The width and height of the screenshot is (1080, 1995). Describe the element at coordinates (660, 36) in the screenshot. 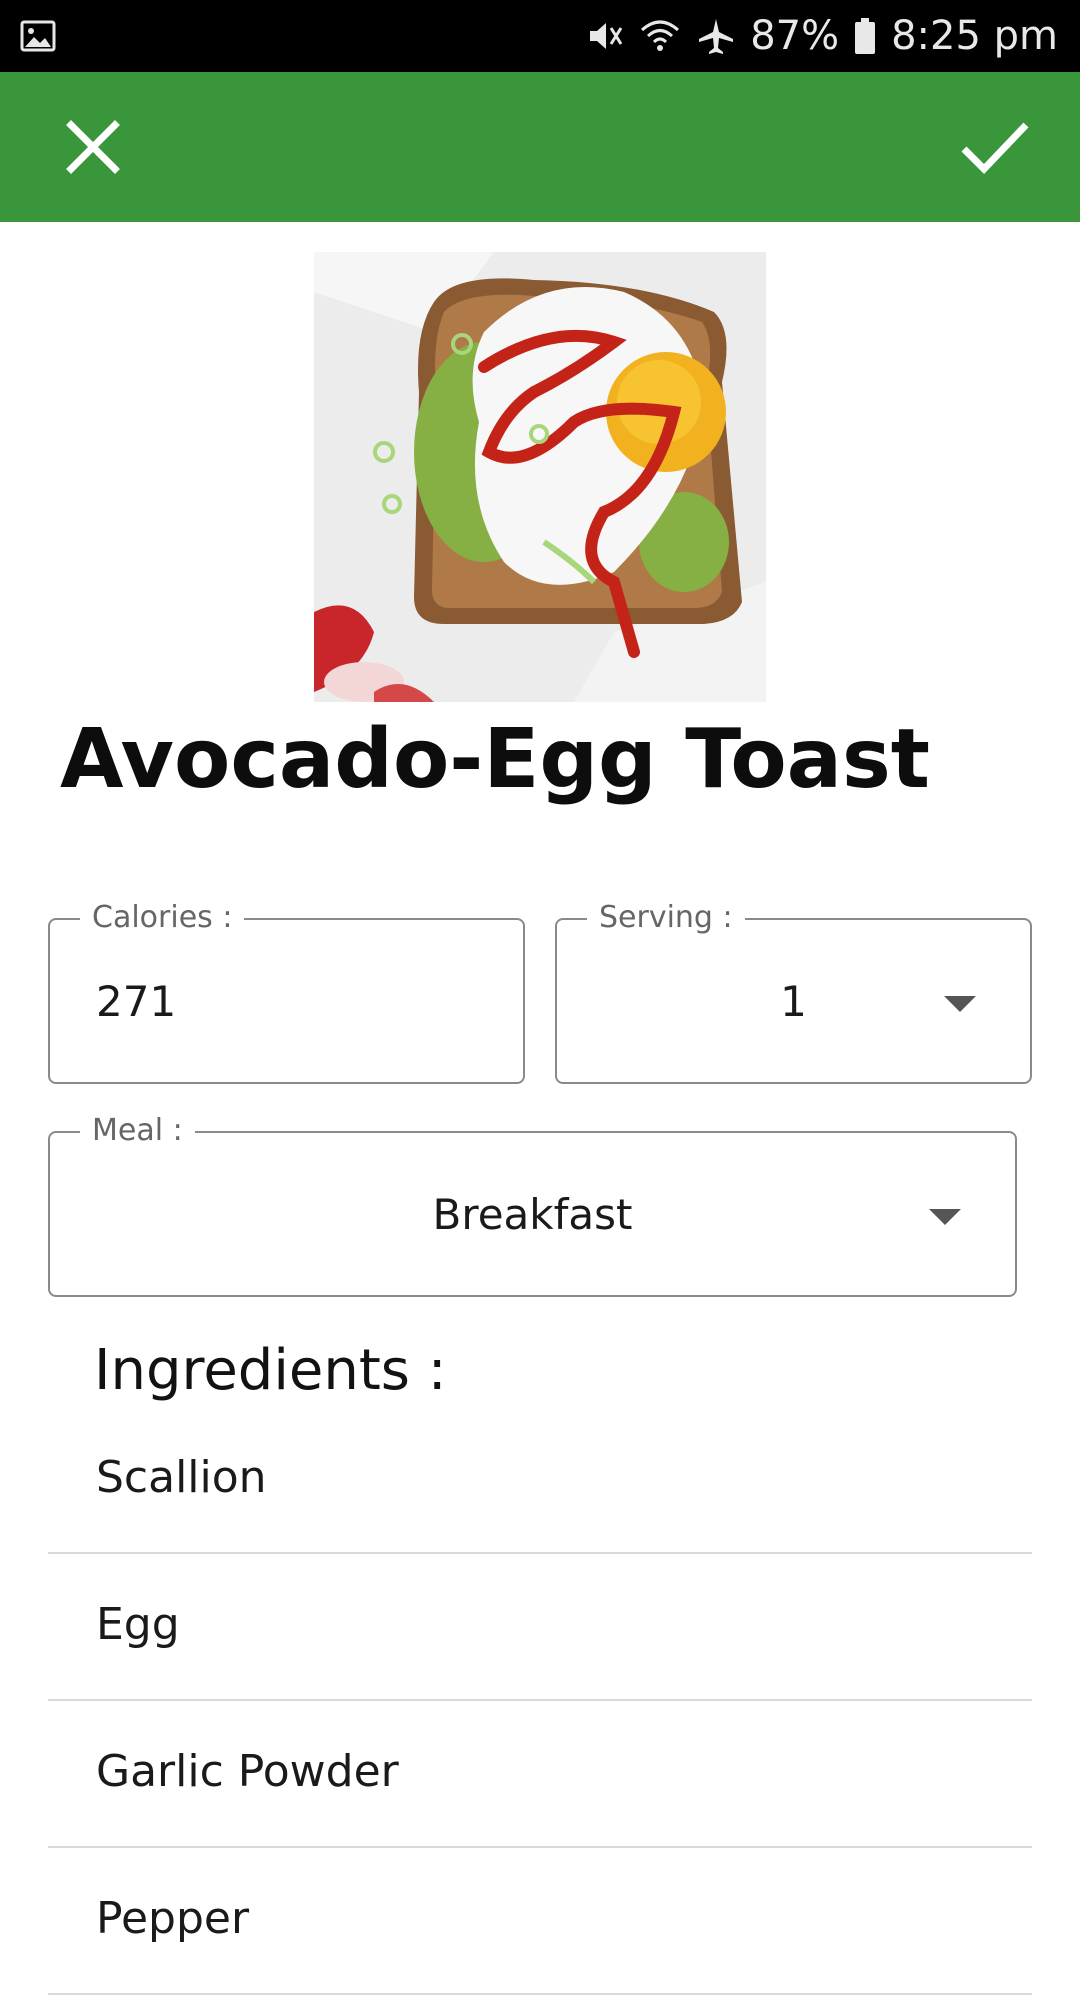

I see `wifi-icon` at that location.